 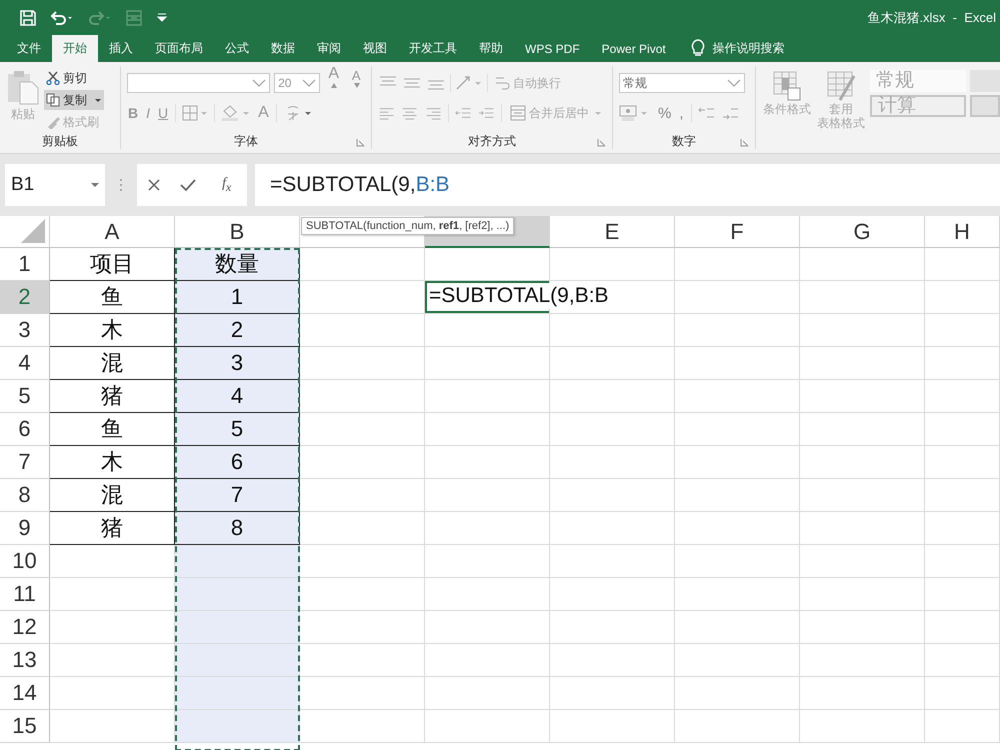 What do you see at coordinates (635, 83) in the screenshot?
I see `number-format-value: 常规` at bounding box center [635, 83].